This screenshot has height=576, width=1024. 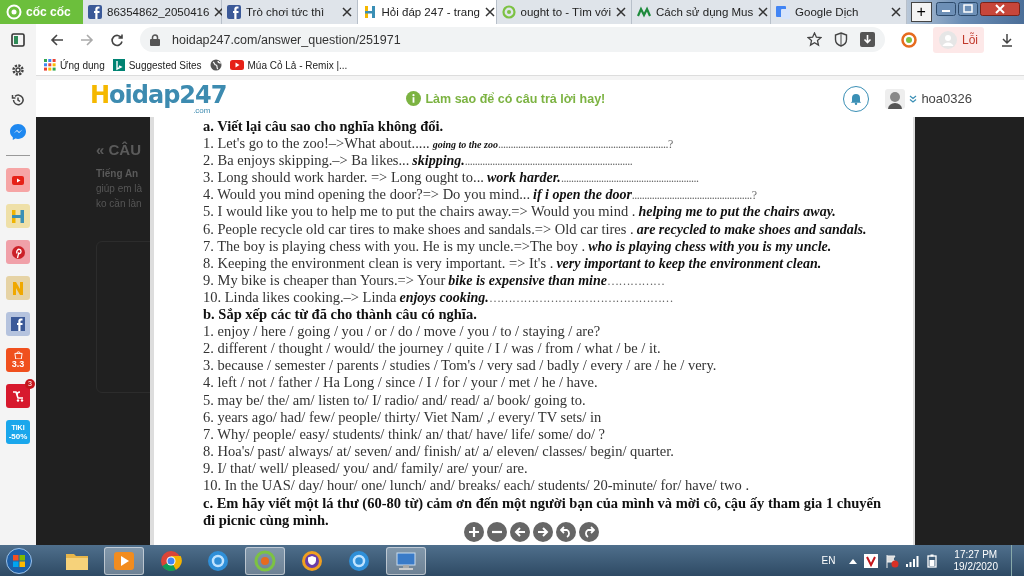 What do you see at coordinates (913, 98) in the screenshot?
I see `chevron-icon` at bounding box center [913, 98].